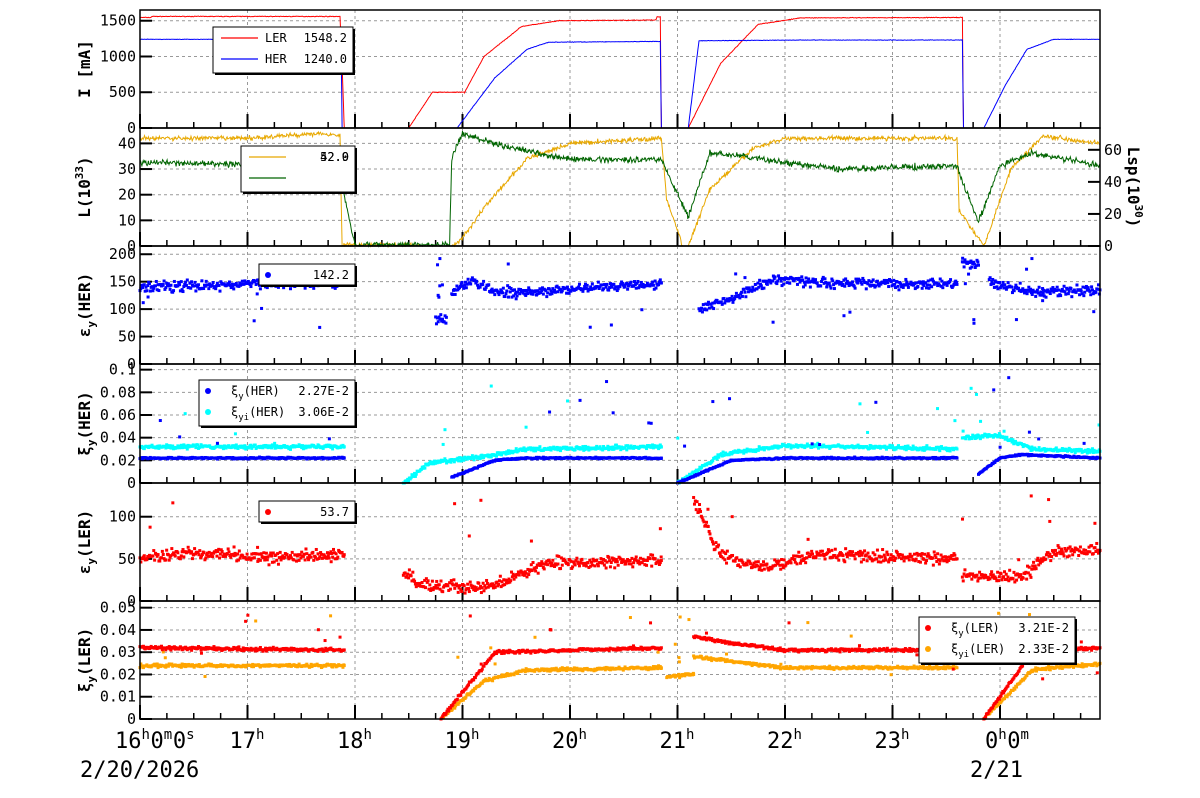 The width and height of the screenshot is (1200, 798). What do you see at coordinates (127, 143) in the screenshot?
I see `y-tick-label: 40` at bounding box center [127, 143].